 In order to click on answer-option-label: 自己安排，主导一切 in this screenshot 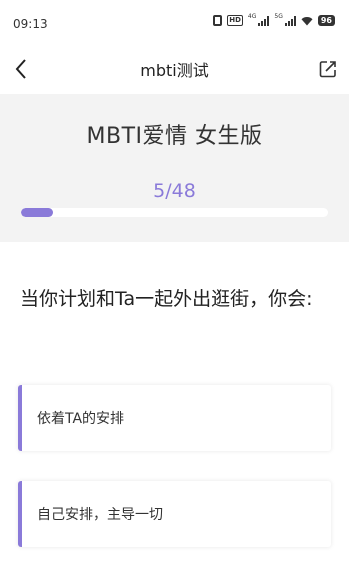, I will do `click(100, 515)`.